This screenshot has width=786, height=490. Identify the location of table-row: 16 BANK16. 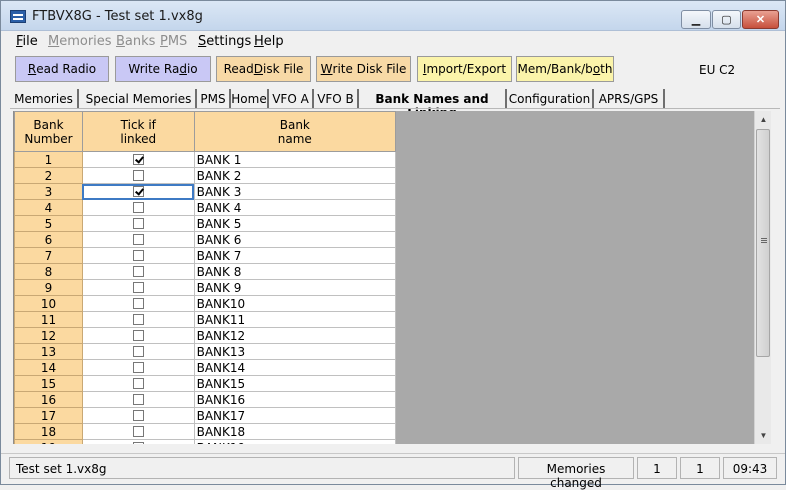
(205, 399).